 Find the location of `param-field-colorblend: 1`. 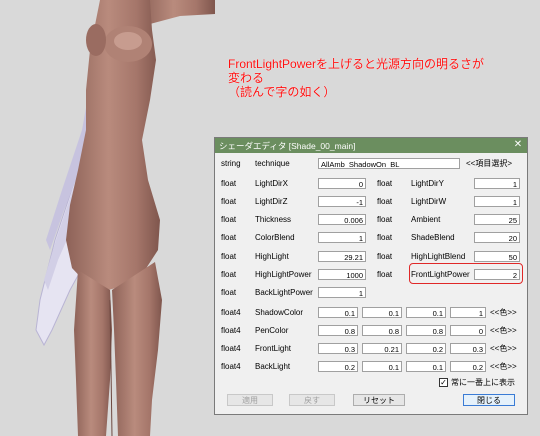

param-field-colorblend: 1 is located at coordinates (342, 237).